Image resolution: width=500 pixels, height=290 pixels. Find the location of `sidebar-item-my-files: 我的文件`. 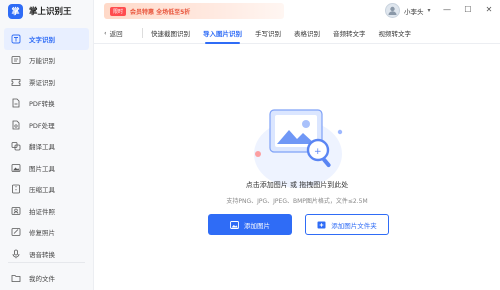

sidebar-item-my-files: 我的文件 is located at coordinates (46, 278).